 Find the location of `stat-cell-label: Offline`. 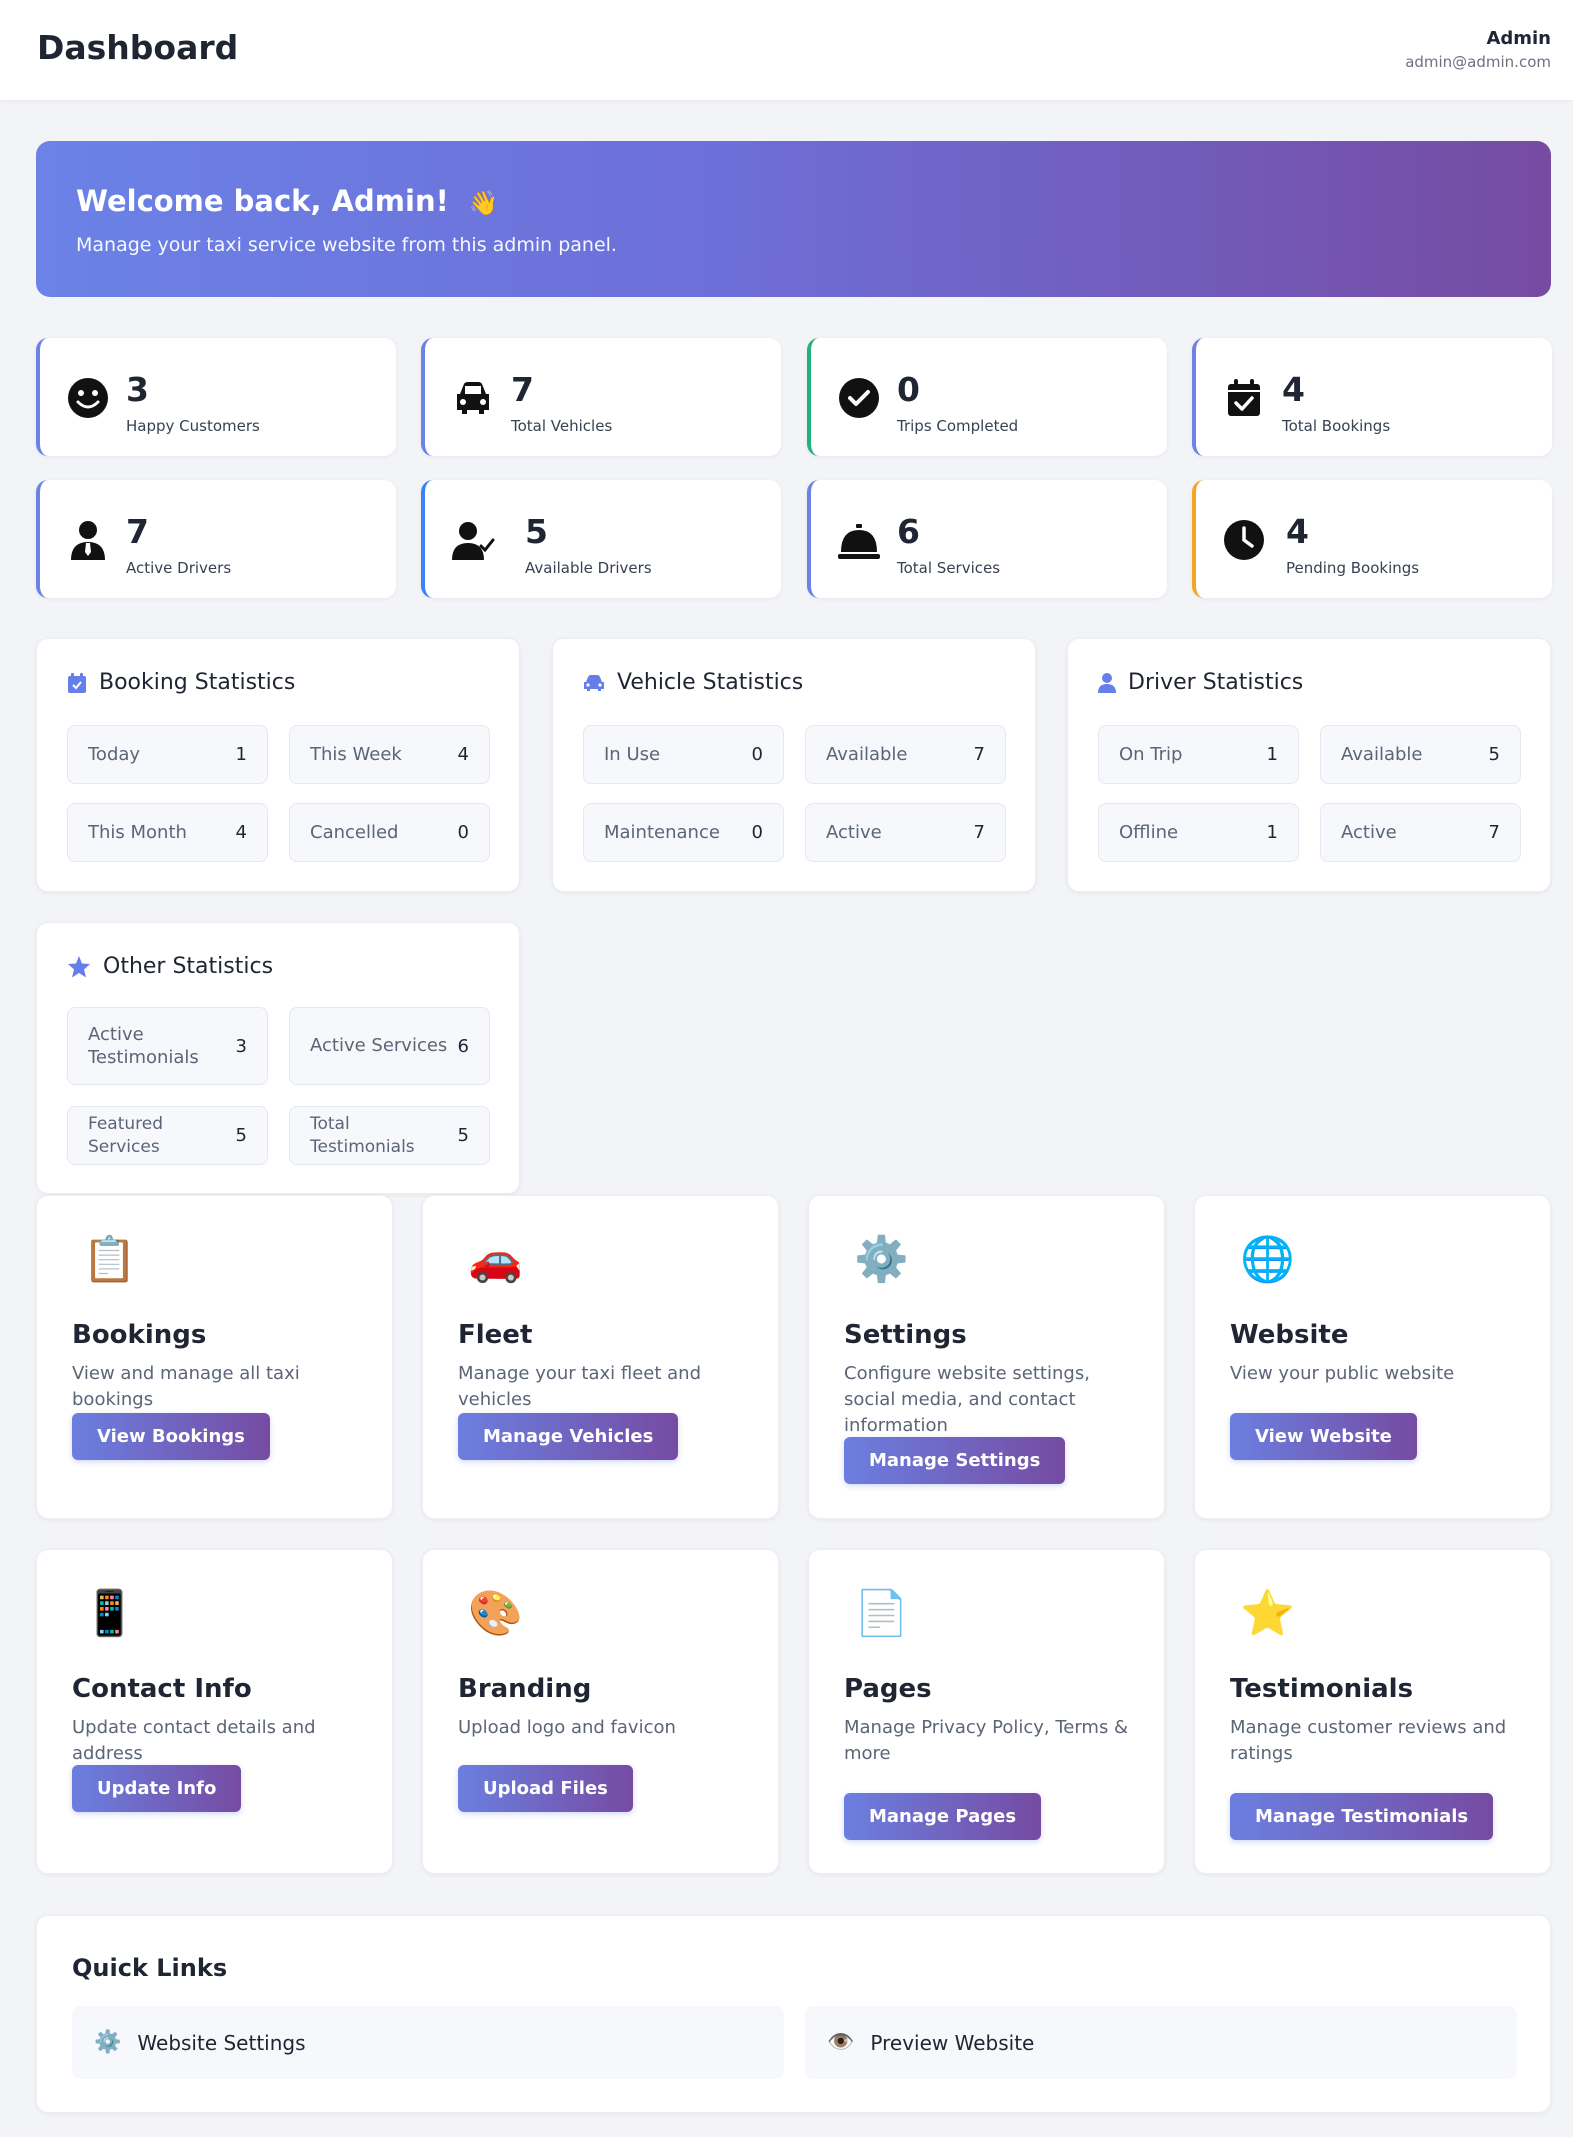

stat-cell-label: Offline is located at coordinates (1149, 832).